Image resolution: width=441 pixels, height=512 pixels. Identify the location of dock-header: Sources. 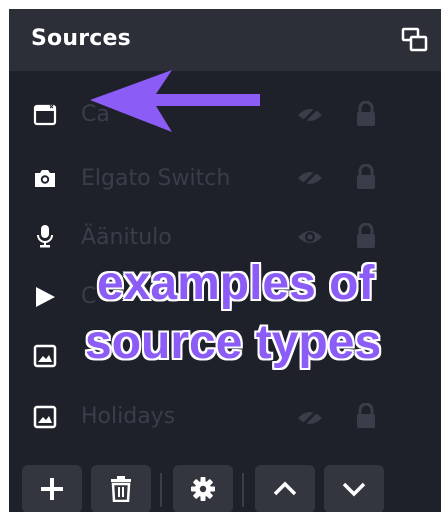
(225, 40).